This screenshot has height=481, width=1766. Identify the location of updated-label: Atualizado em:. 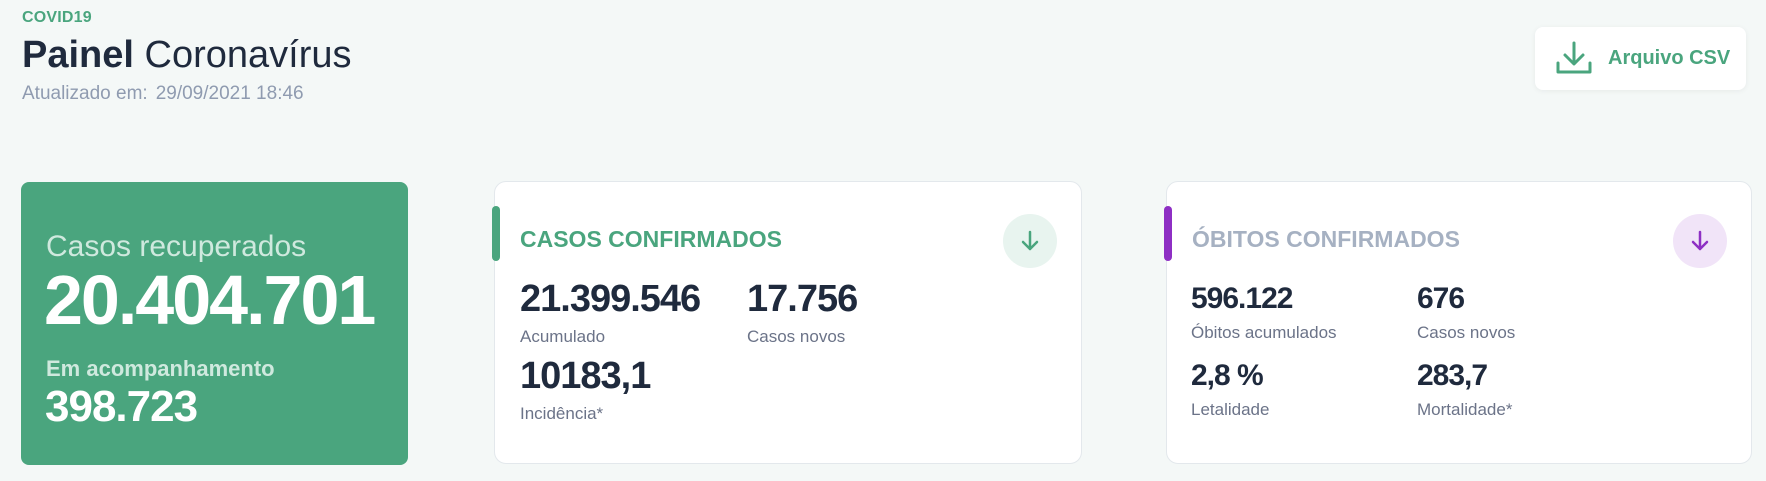
(85, 93).